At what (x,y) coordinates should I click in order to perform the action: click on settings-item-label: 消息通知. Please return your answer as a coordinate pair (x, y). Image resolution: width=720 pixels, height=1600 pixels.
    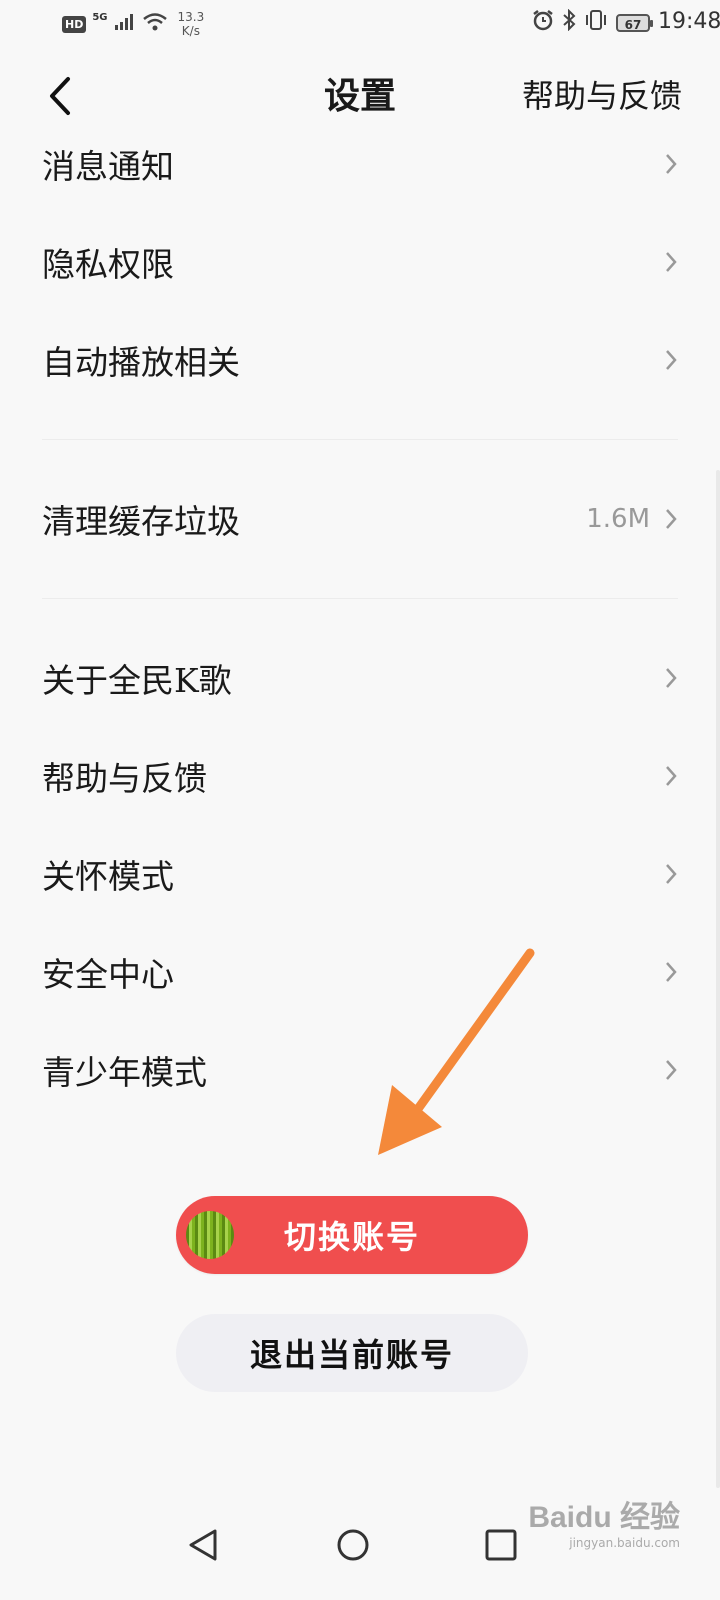
    Looking at the image, I should click on (108, 166).